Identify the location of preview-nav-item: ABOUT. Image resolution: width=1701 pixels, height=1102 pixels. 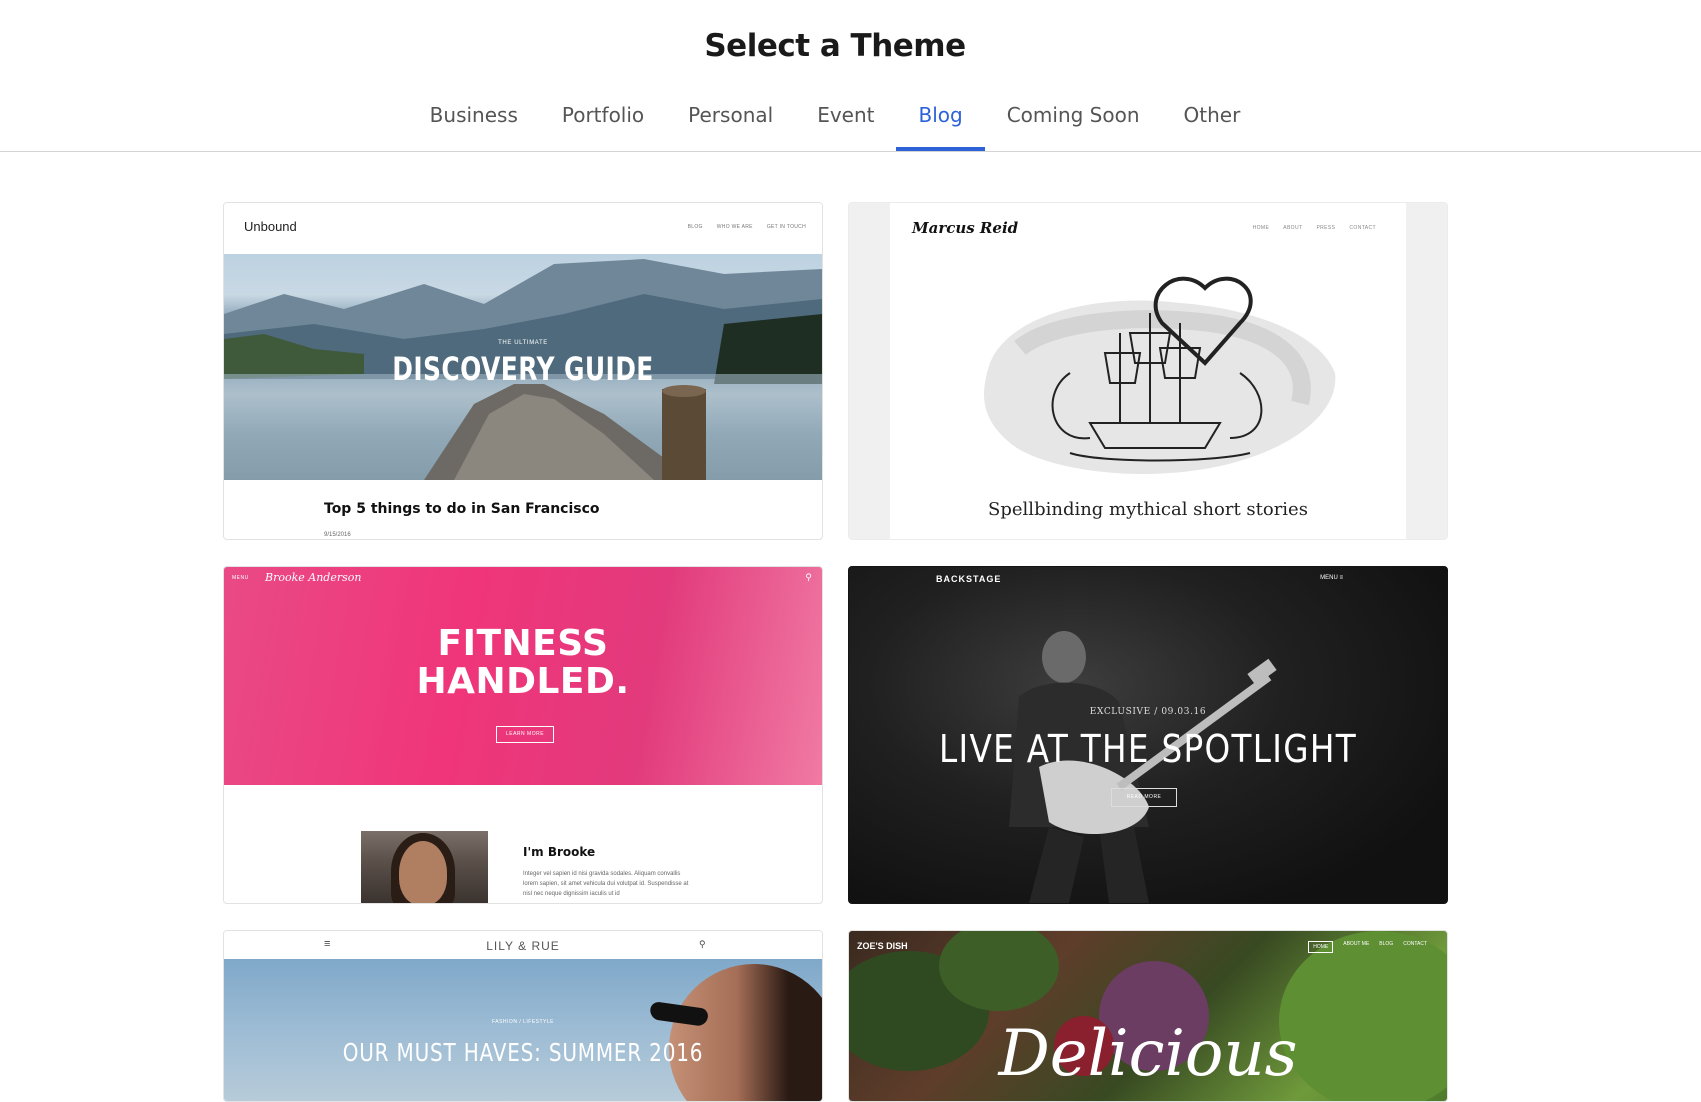
(1293, 228).